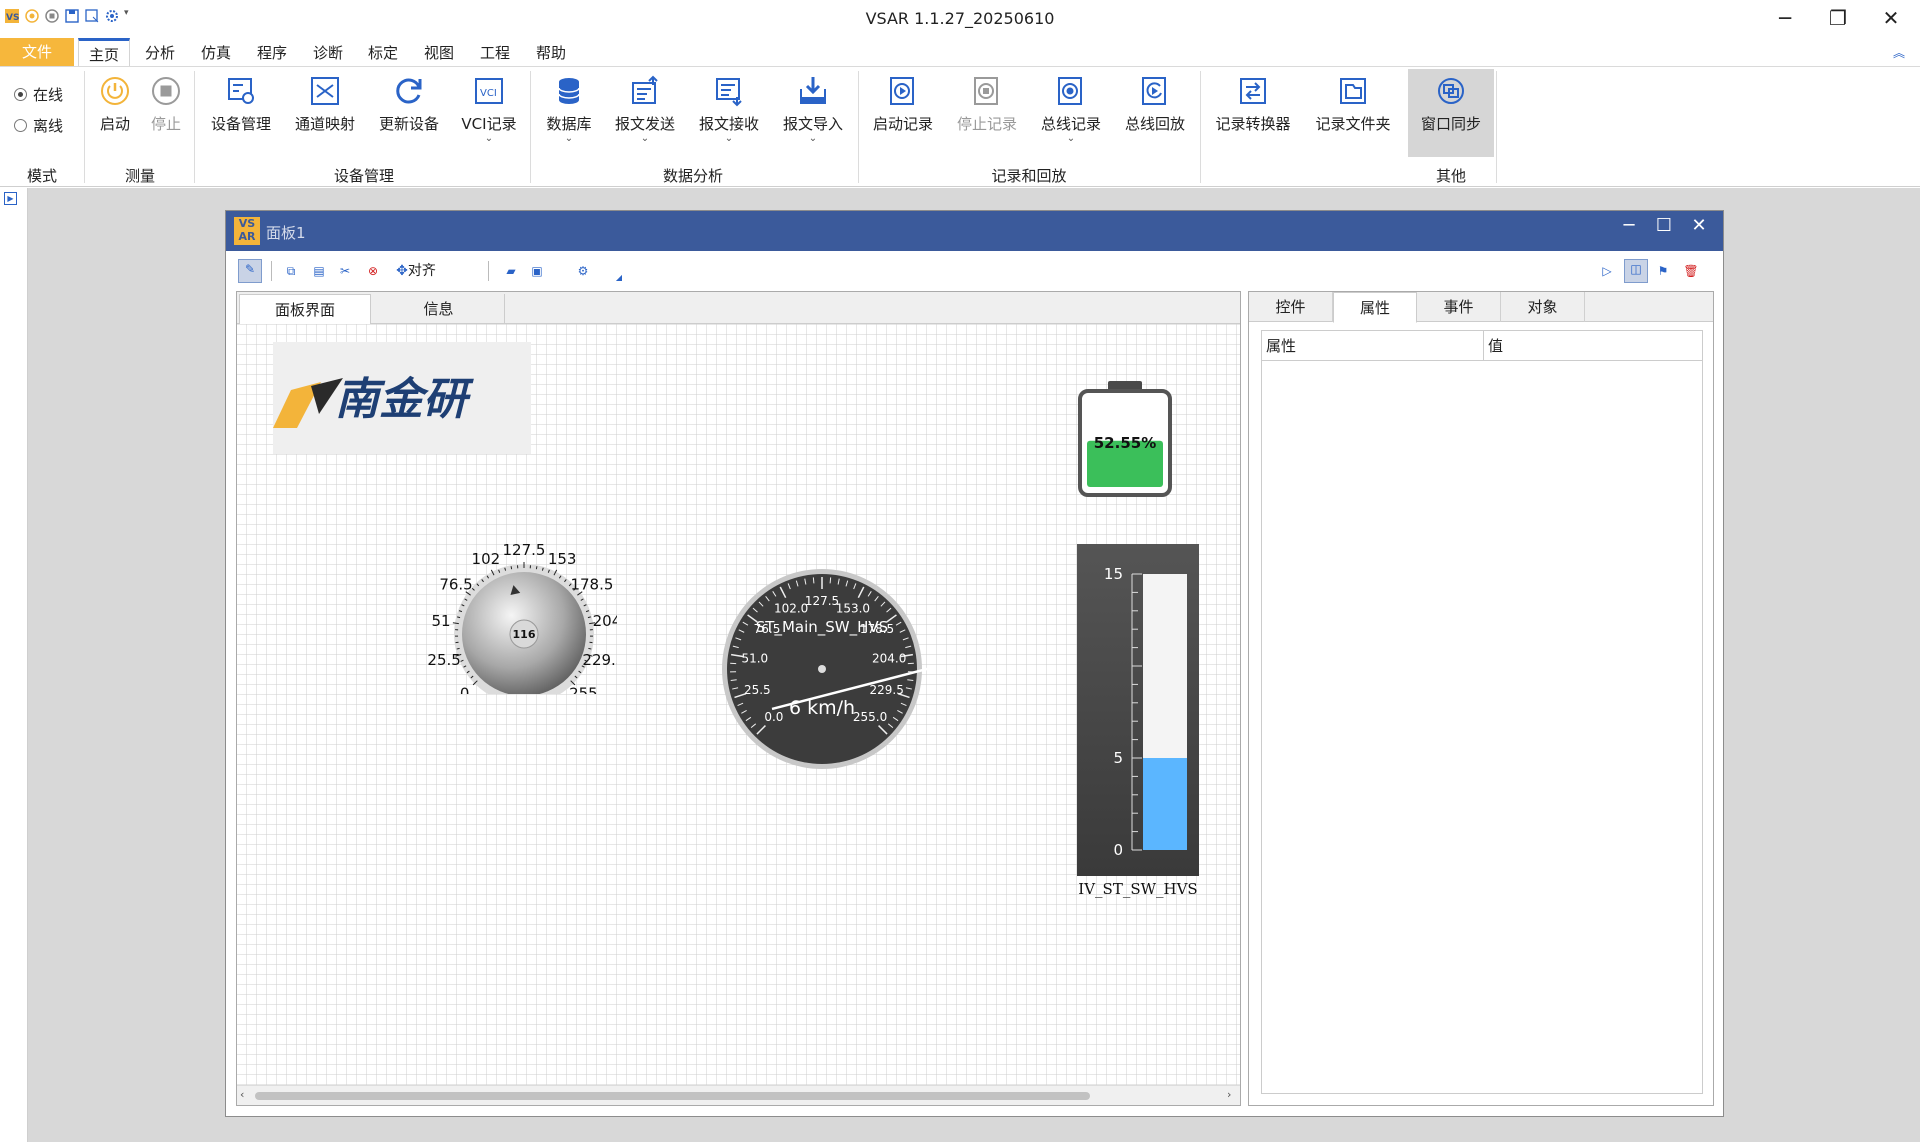 This screenshot has width=1920, height=1142. What do you see at coordinates (1451, 91) in the screenshot?
I see `window-sync-icon` at bounding box center [1451, 91].